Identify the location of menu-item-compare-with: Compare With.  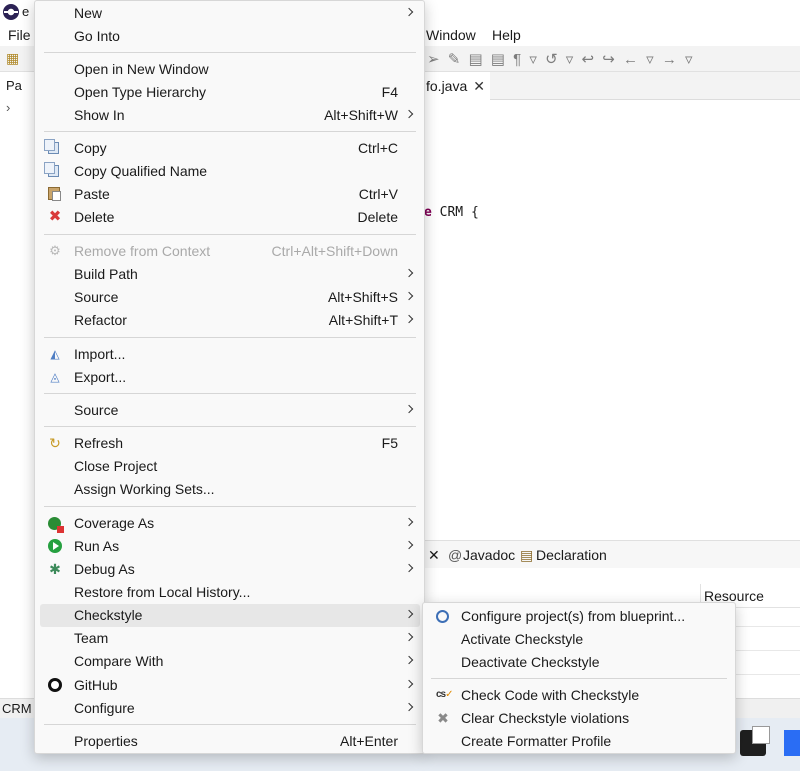
(230, 661).